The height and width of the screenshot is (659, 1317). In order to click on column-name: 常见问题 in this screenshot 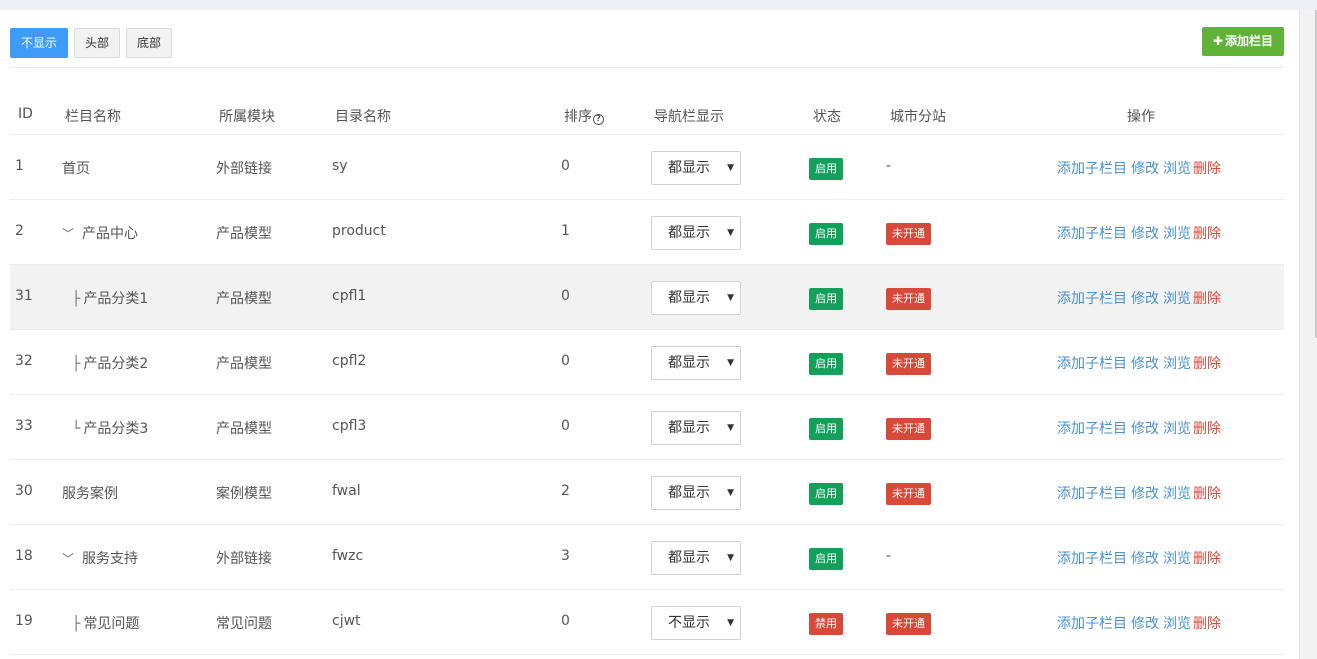, I will do `click(111, 624)`.